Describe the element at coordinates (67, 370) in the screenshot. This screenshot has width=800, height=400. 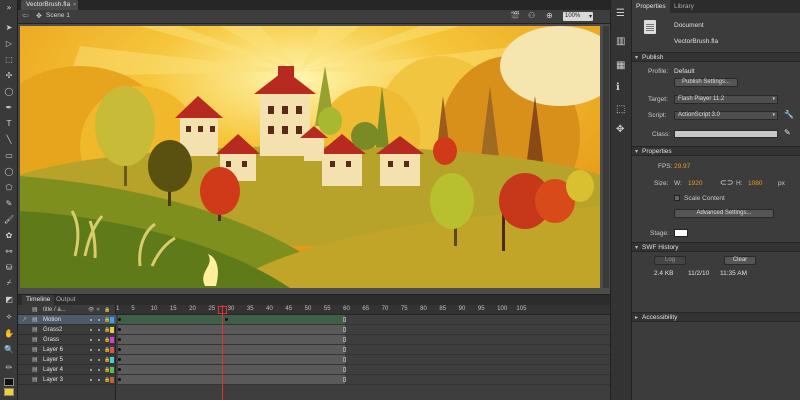
I see `layer-row: ▤ Layer 4 🔒` at that location.